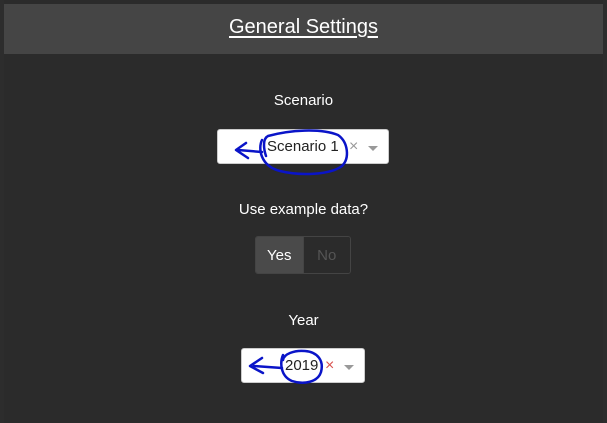 The image size is (607, 423). Describe the element at coordinates (303, 209) in the screenshot. I see `example-data-label: Use example data?` at that location.